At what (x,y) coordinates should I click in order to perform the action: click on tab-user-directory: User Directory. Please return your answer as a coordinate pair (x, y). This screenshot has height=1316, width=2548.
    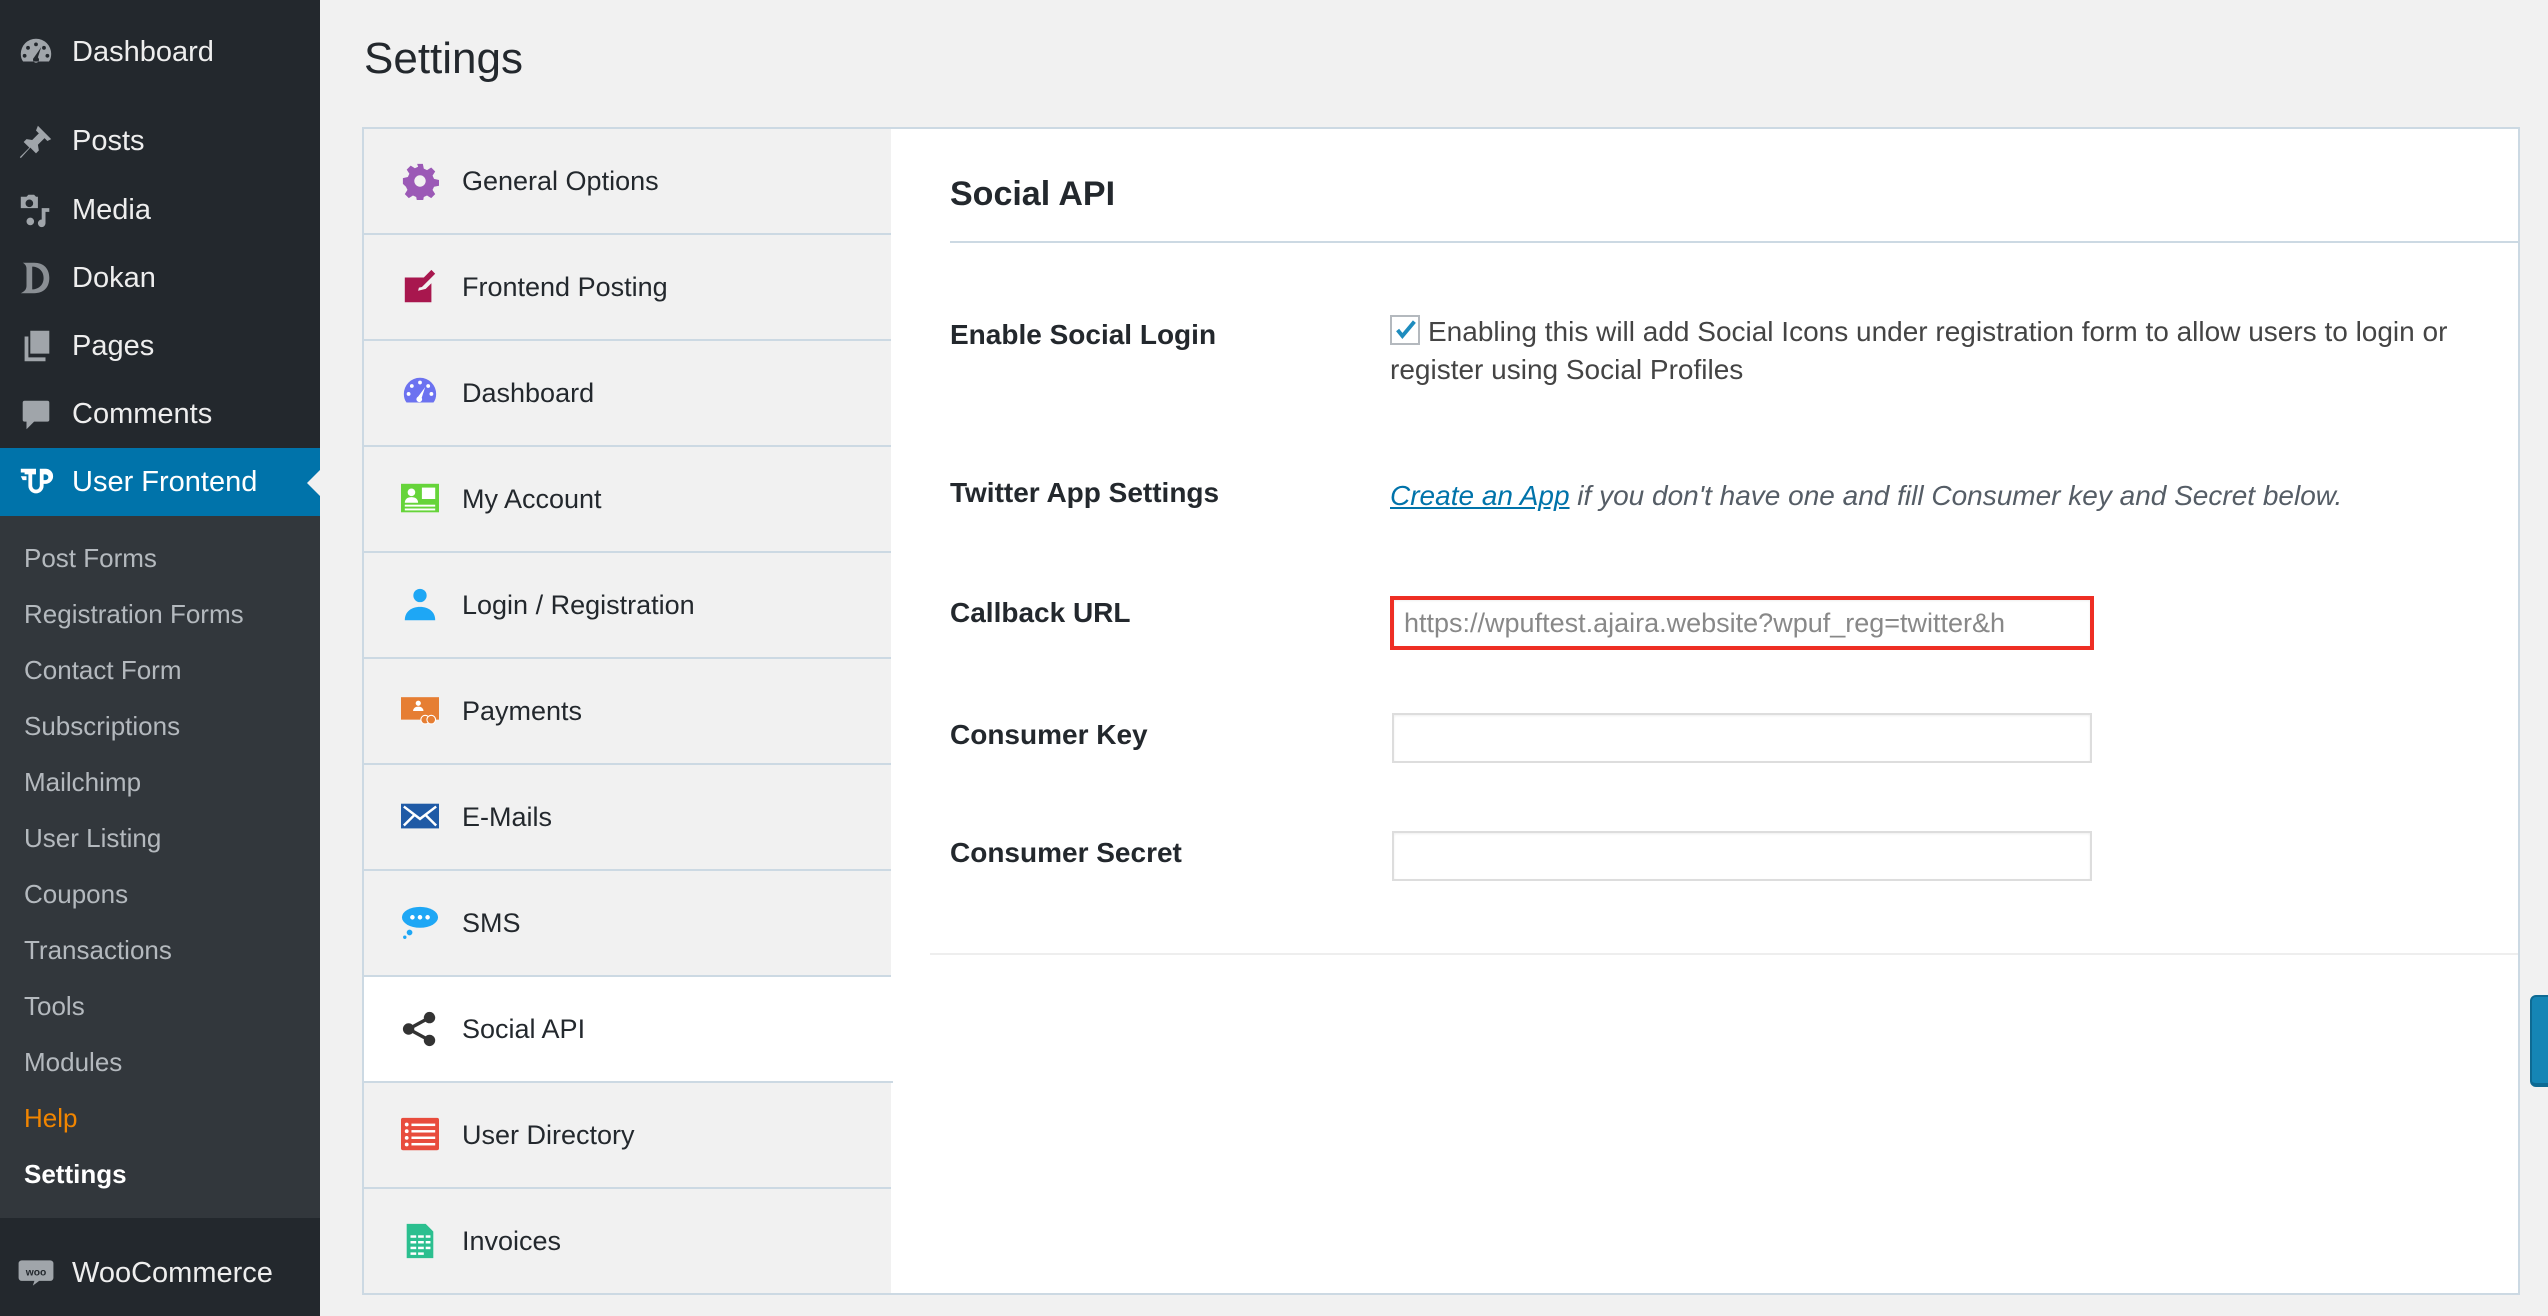
    Looking at the image, I should click on (627, 1136).